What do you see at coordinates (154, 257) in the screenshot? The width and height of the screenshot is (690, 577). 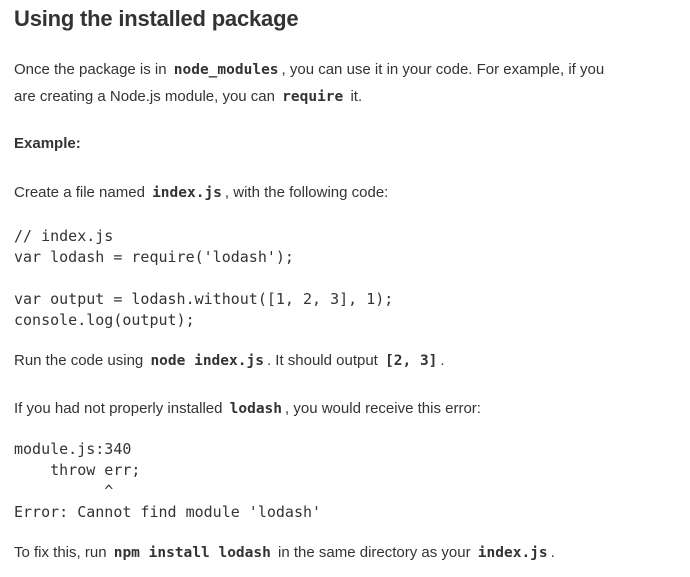 I see `code-line: var lodash = require('lodash');` at bounding box center [154, 257].